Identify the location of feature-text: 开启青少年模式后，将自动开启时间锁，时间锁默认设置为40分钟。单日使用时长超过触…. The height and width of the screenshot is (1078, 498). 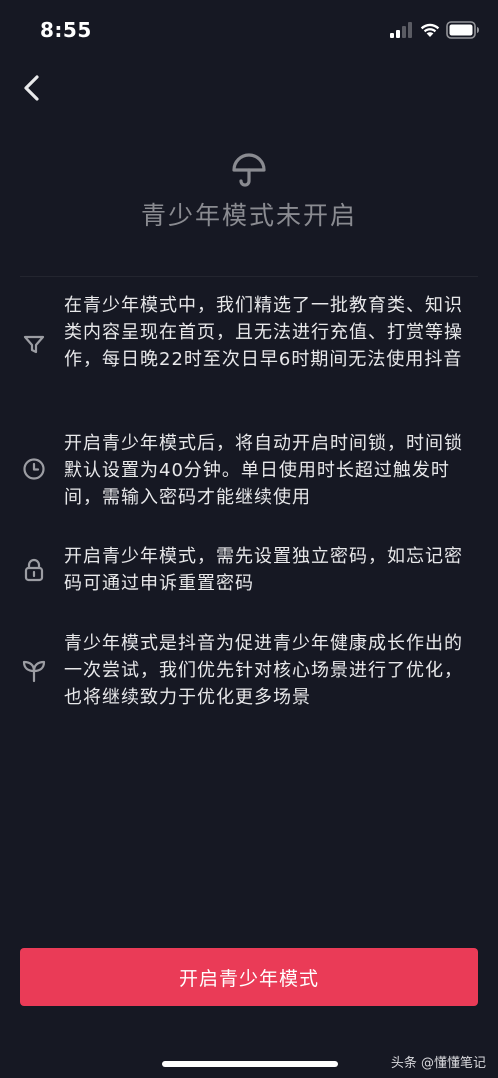
(263, 470).